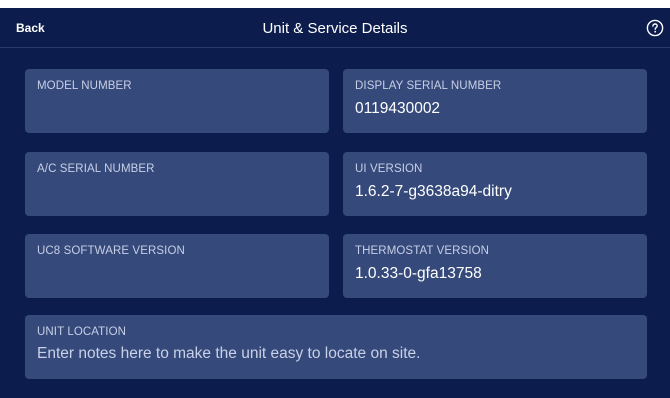 The image size is (670, 398). Describe the element at coordinates (177, 184) in the screenshot. I see `ac-serial-number-field: A/C SERIAL NUMBER` at that location.